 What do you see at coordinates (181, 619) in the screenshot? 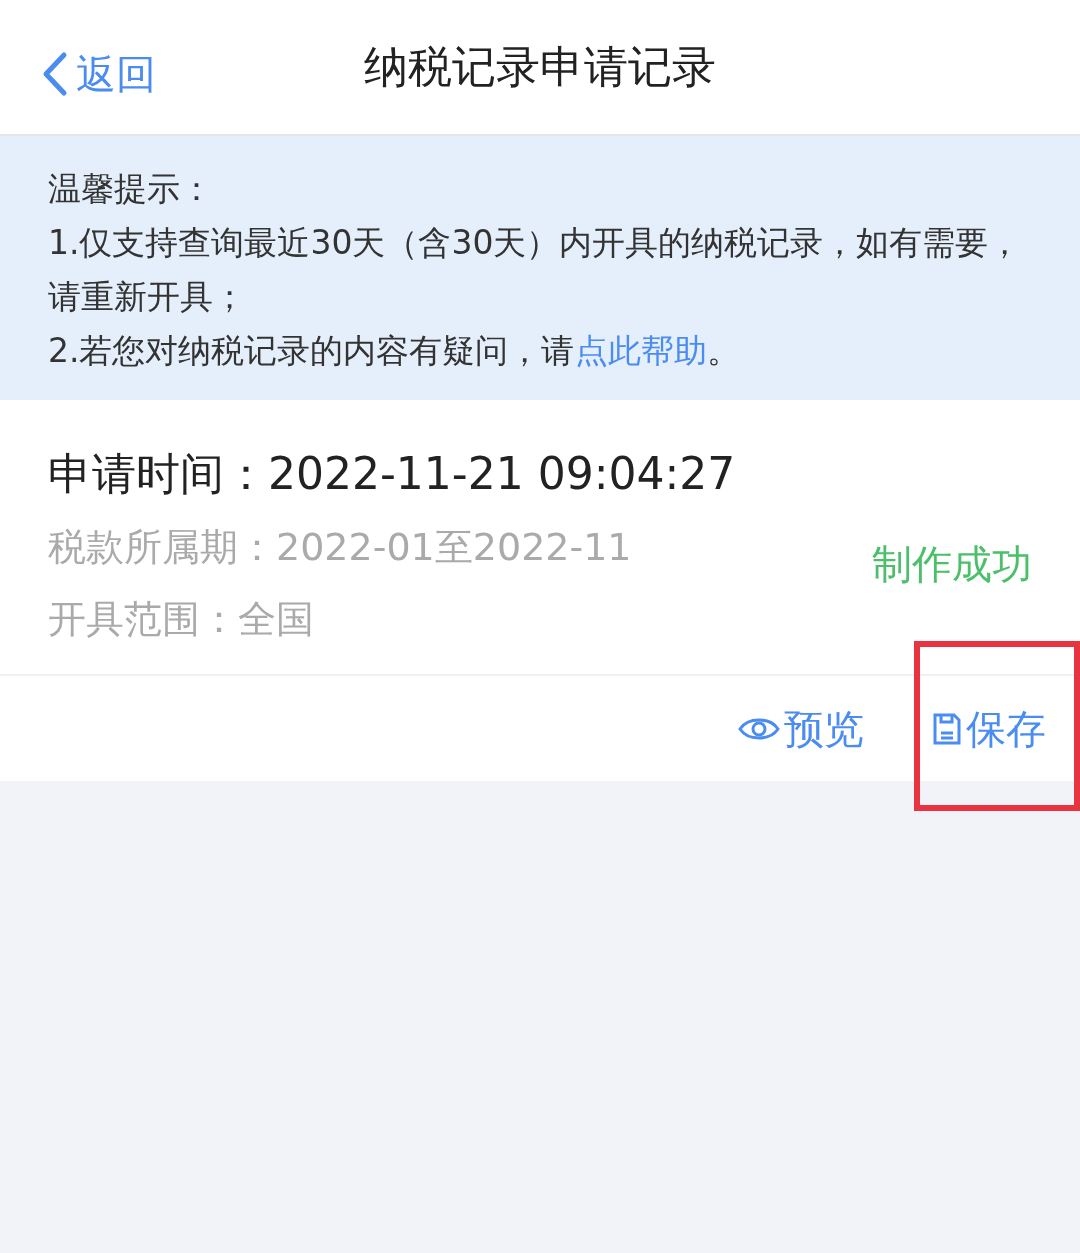
I see `issue-scope: 开具范围：全国` at bounding box center [181, 619].